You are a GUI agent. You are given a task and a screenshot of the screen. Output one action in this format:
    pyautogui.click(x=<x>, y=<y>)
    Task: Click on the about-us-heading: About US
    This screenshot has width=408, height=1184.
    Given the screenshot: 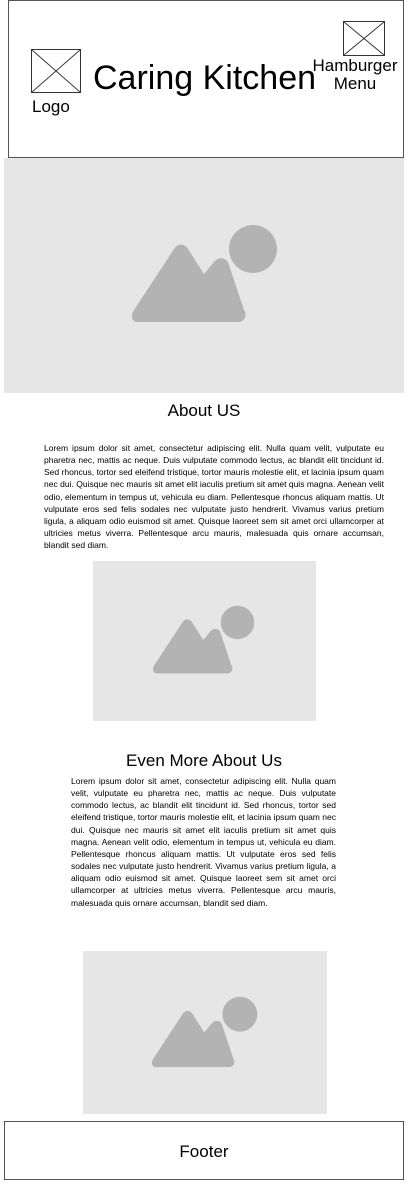 What is the action you would take?
    pyautogui.click(x=204, y=410)
    